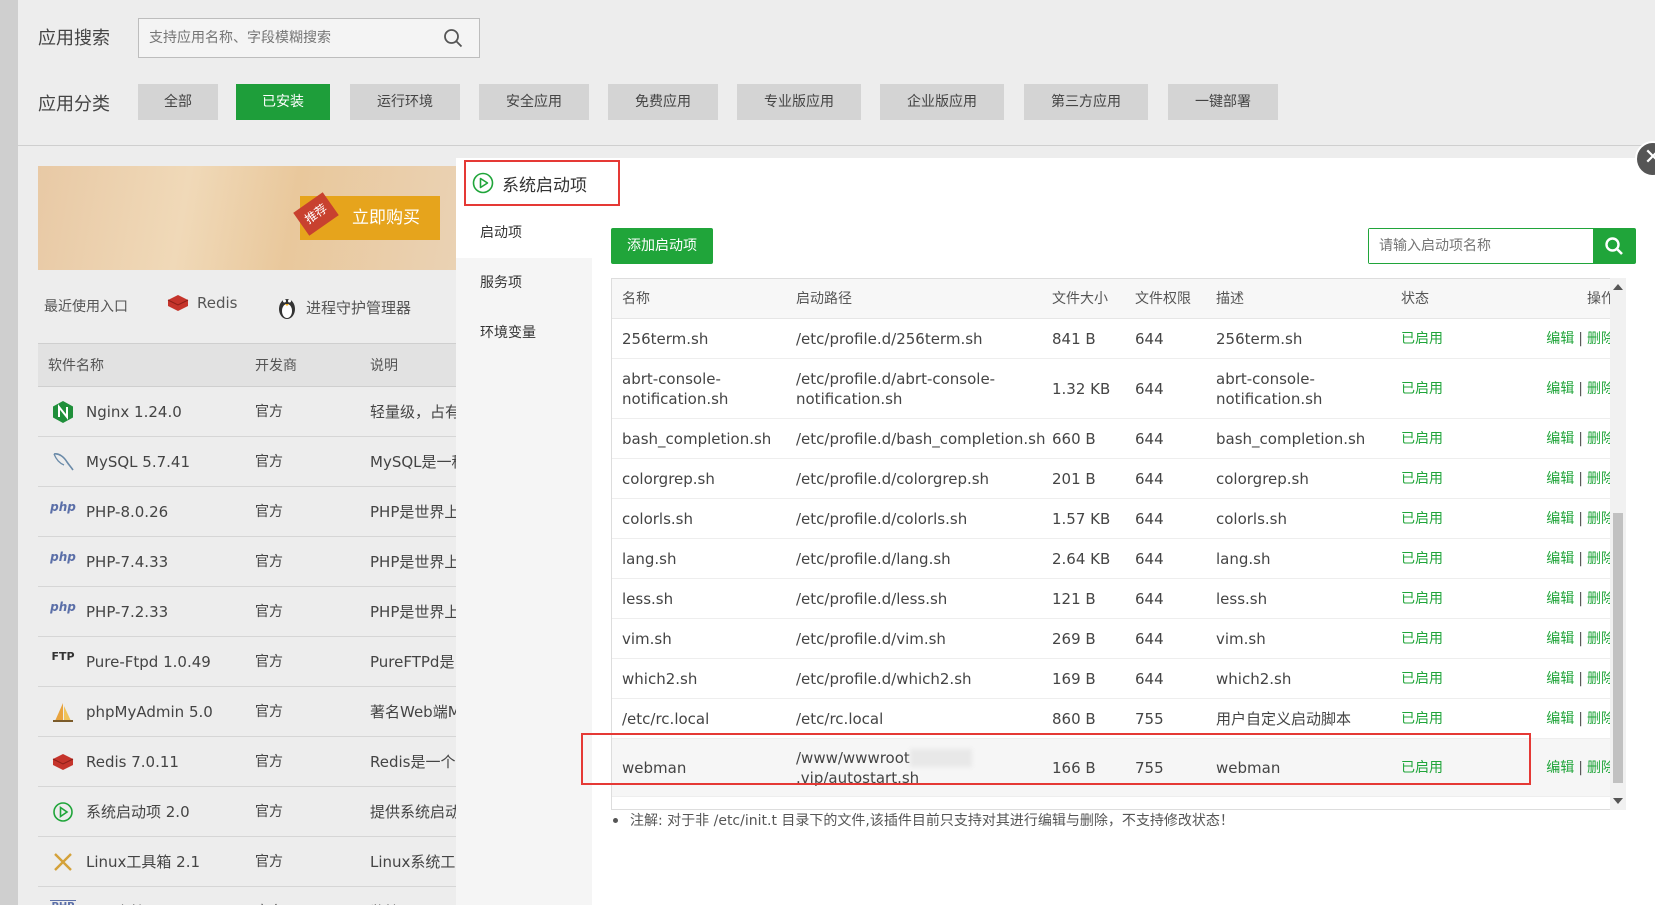 The height and width of the screenshot is (905, 1655). What do you see at coordinates (524, 233) in the screenshot?
I see `tab-startup-items: 启动项` at bounding box center [524, 233].